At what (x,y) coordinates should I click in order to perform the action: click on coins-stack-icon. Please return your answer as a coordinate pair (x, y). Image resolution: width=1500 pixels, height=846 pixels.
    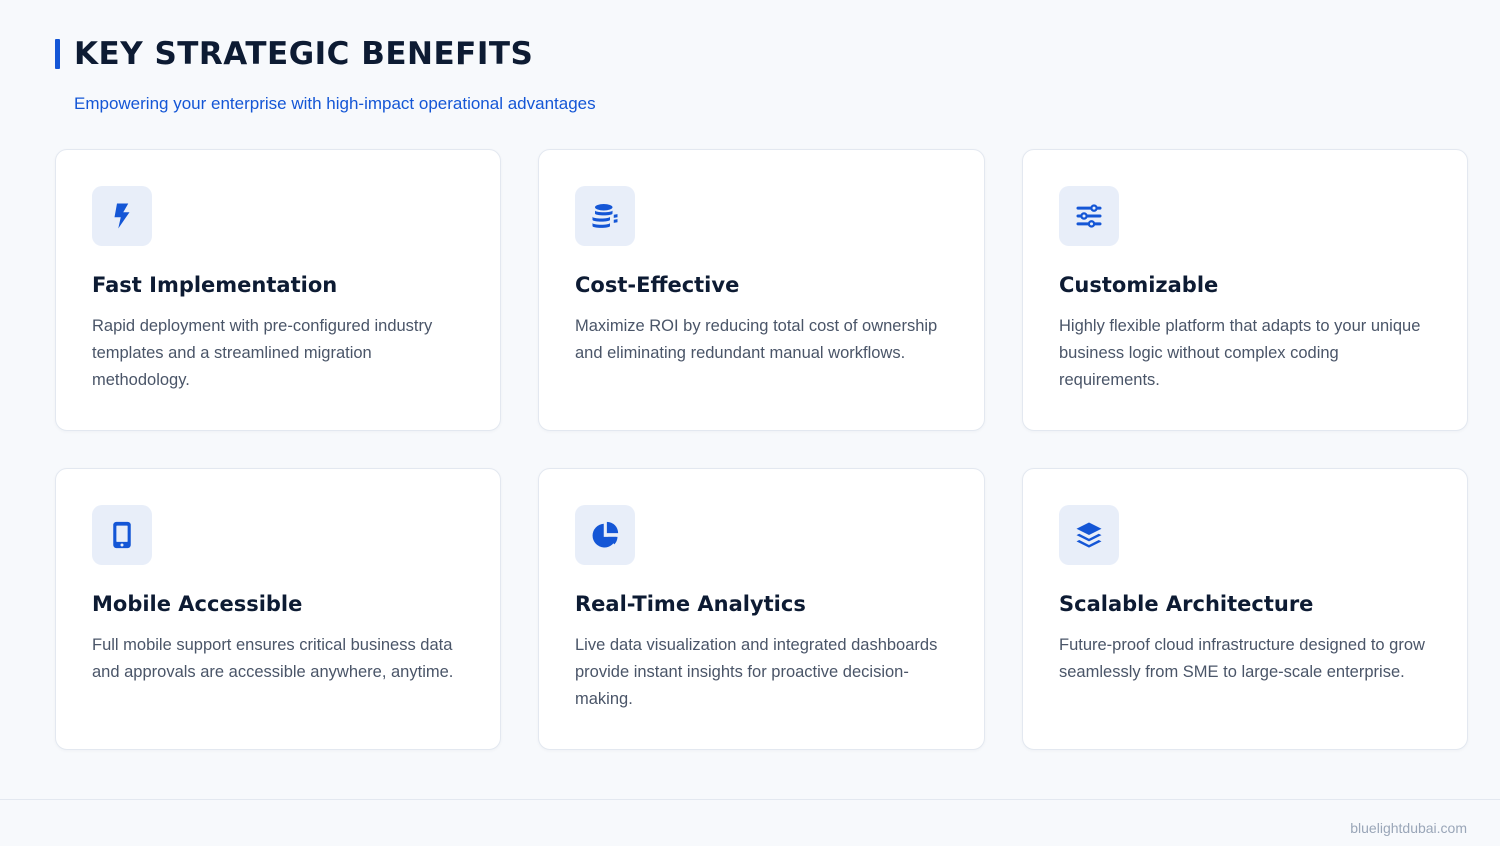
    Looking at the image, I should click on (605, 216).